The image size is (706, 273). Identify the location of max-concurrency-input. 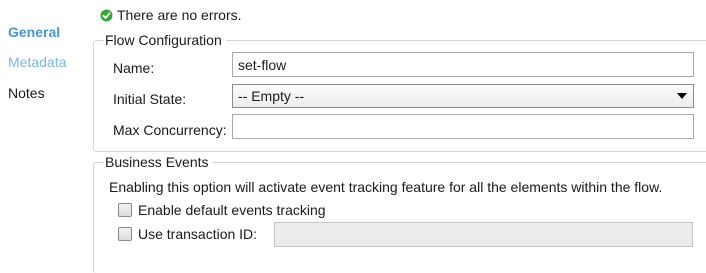
(463, 126).